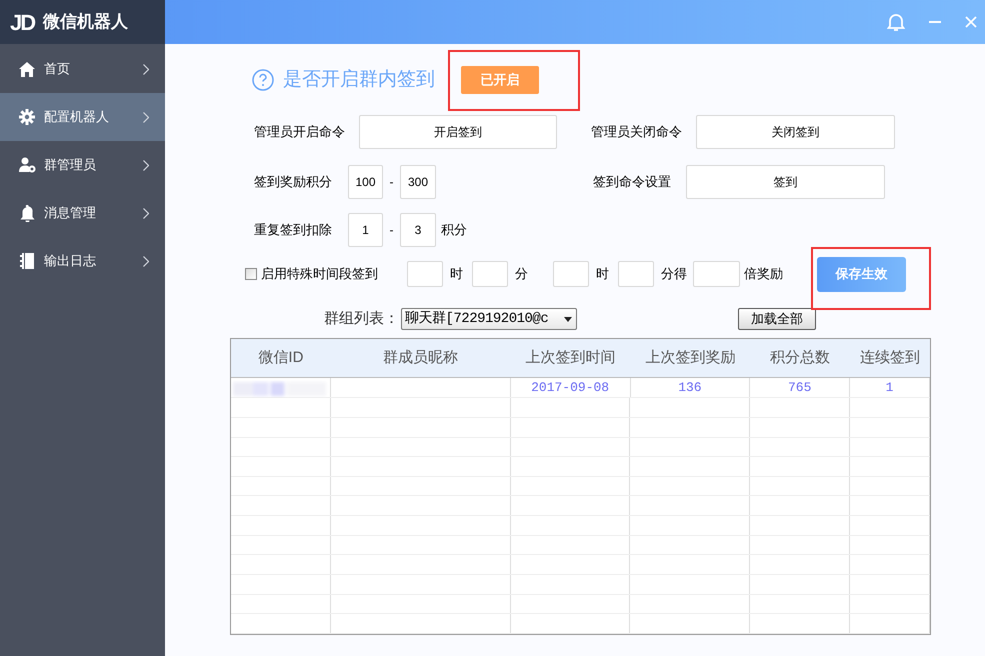 This screenshot has width=985, height=656. Describe the element at coordinates (458, 132) in the screenshot. I see `input-field: 开启签到` at that location.